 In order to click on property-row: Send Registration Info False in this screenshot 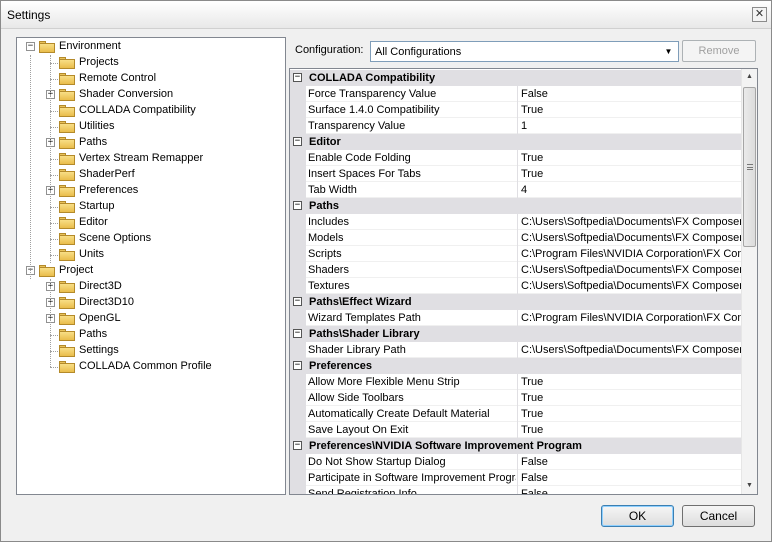, I will do `click(516, 490)`.